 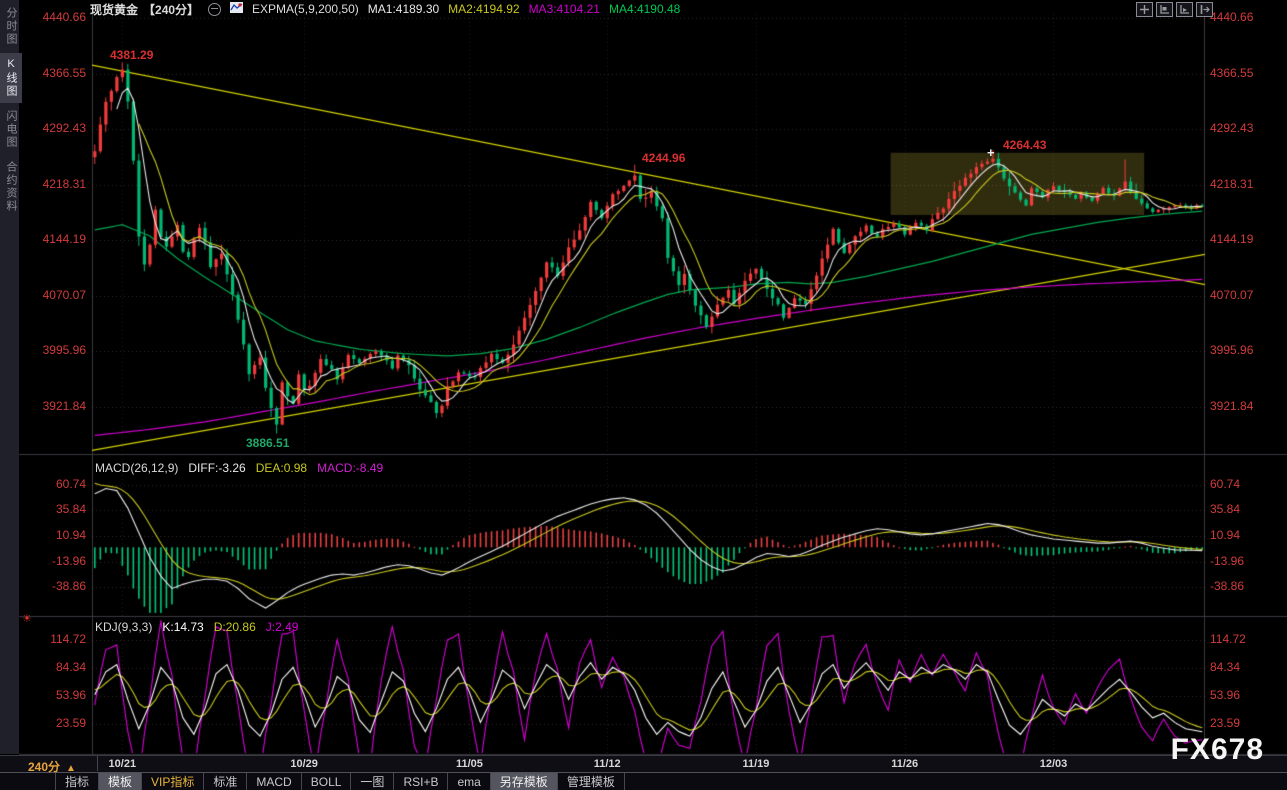 What do you see at coordinates (643, 763) in the screenshot?
I see `date-axis-row` at bounding box center [643, 763].